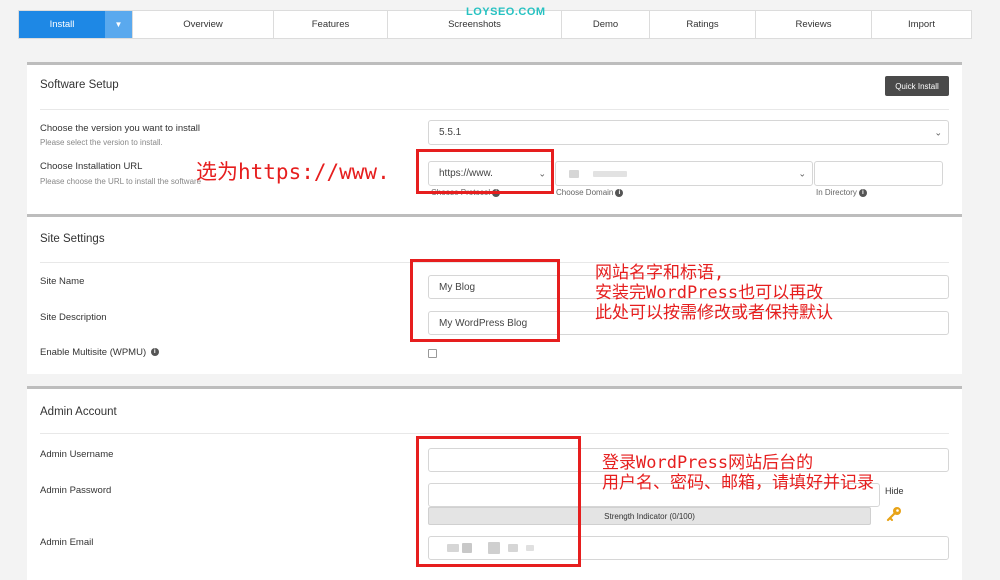  What do you see at coordinates (506, 12) in the screenshot?
I see `watermark: LOYSEO.COM` at bounding box center [506, 12].